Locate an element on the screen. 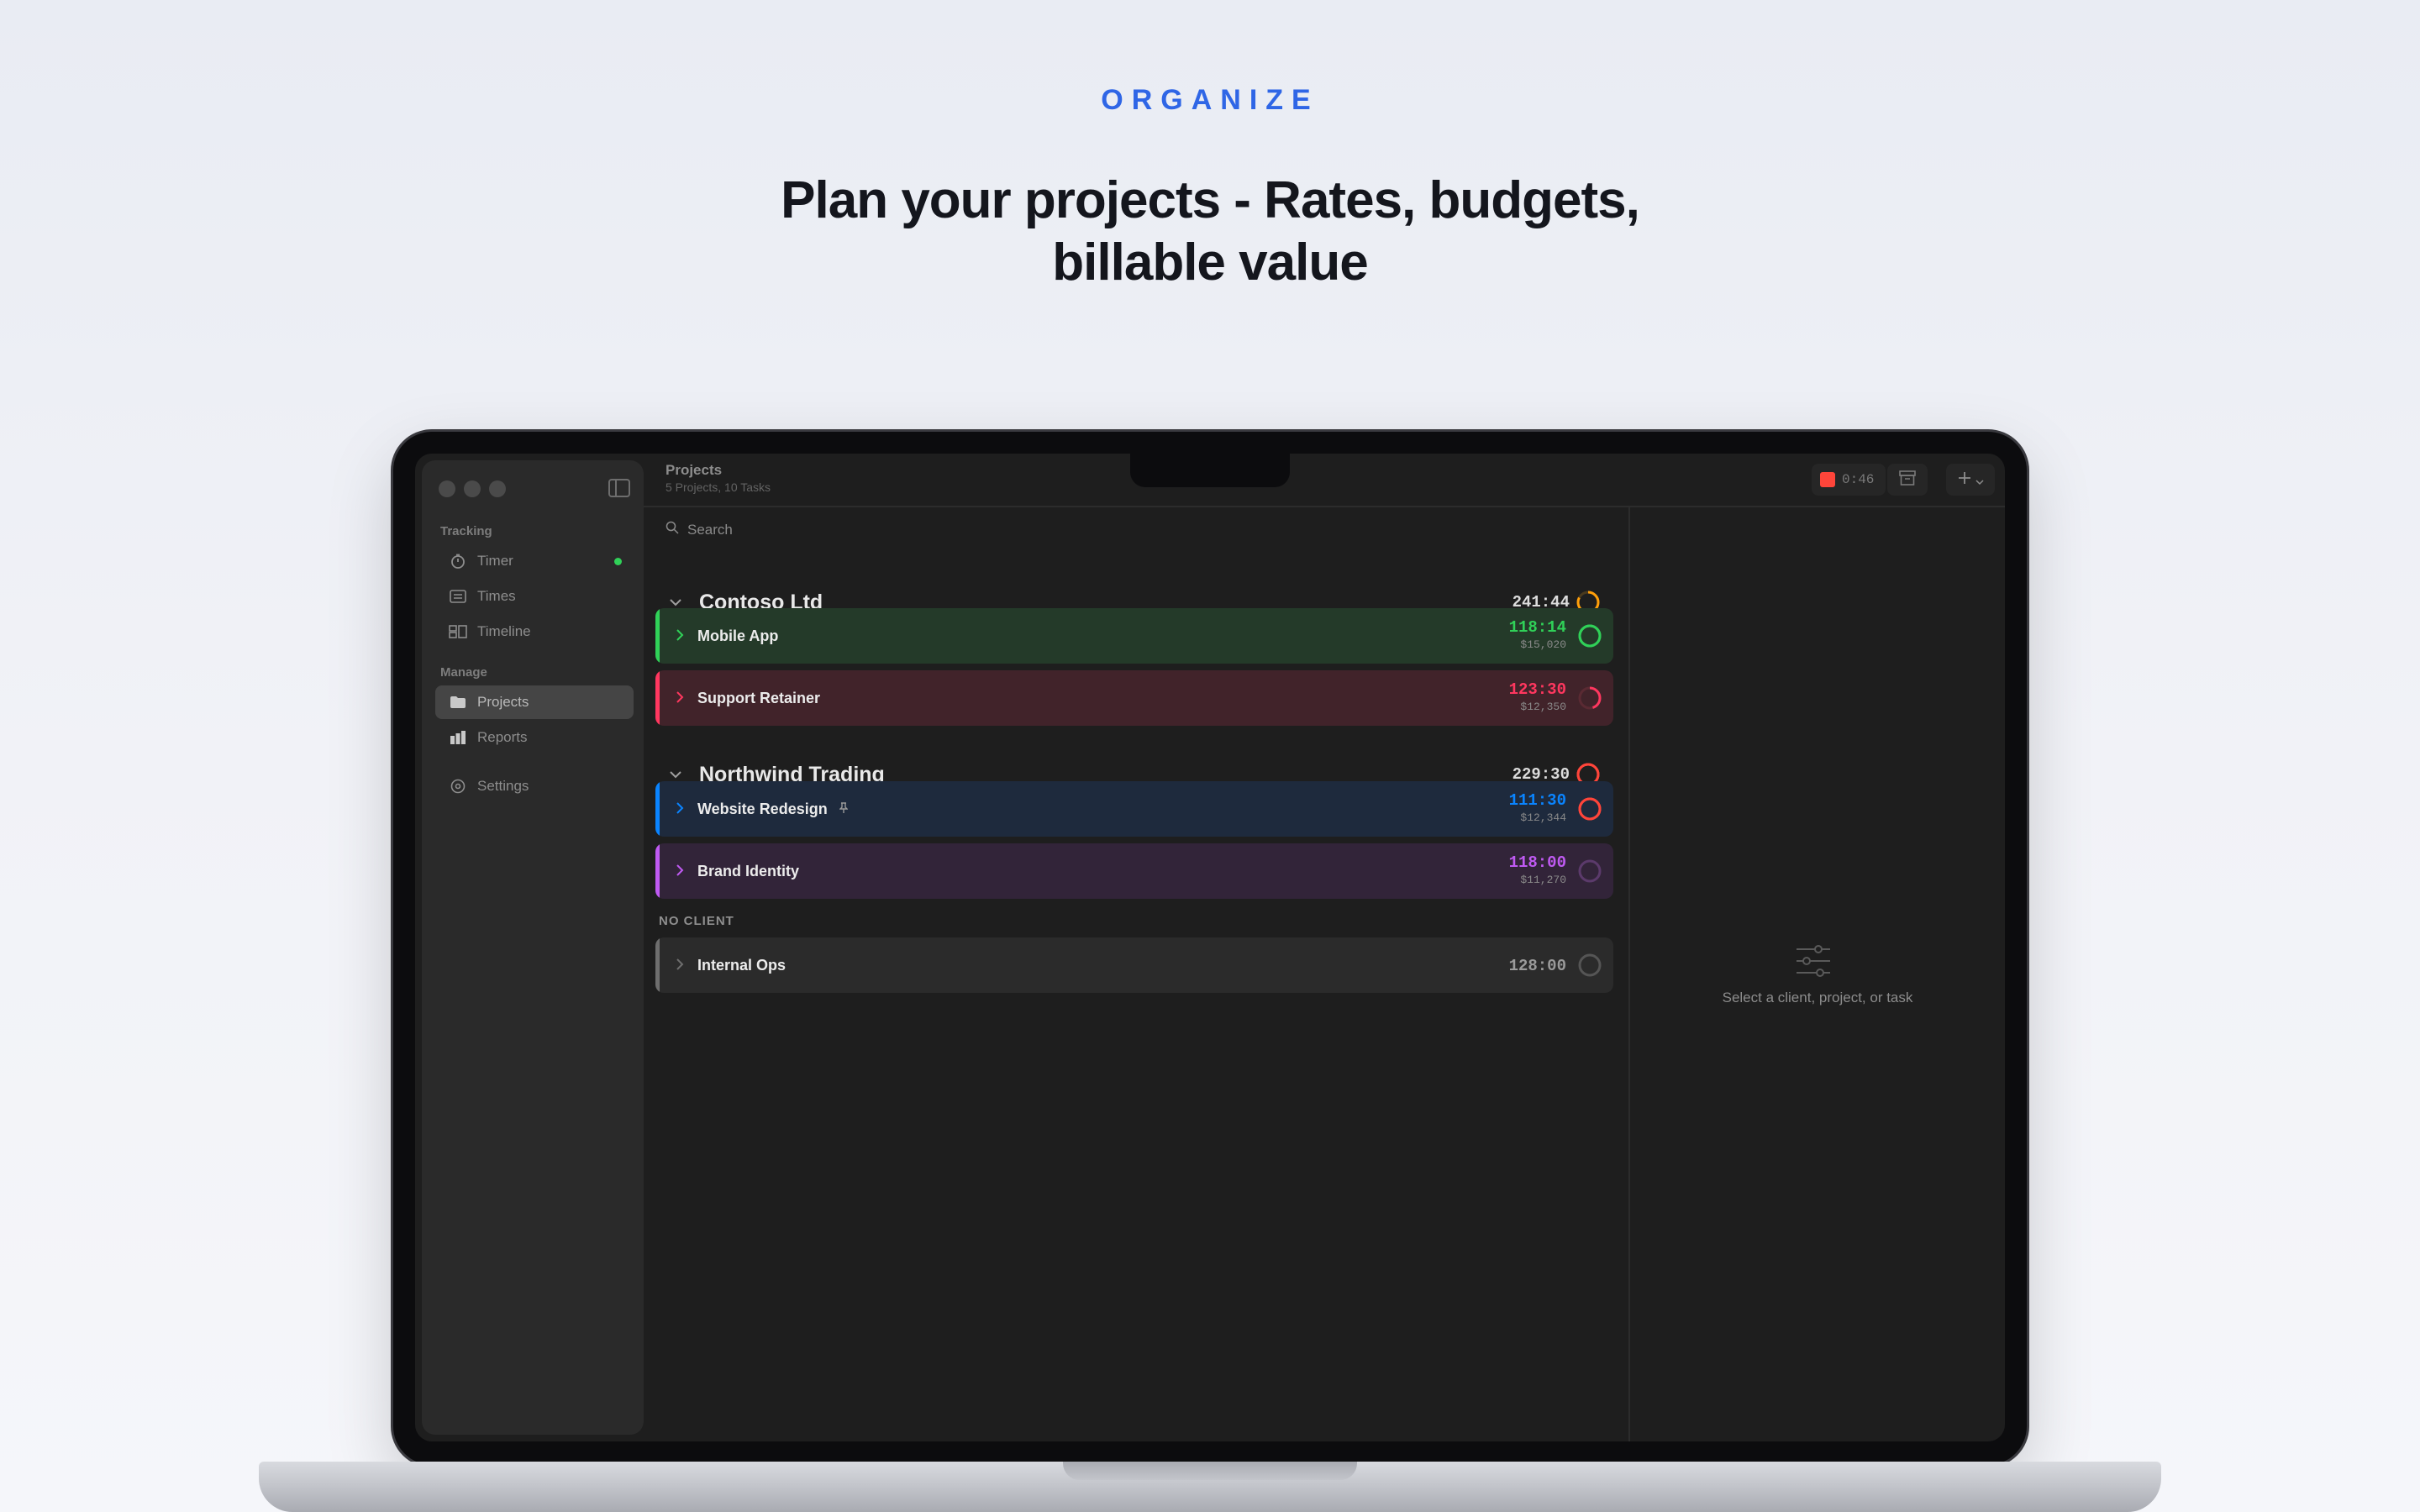 This screenshot has height=1512, width=2420. times-list-icon is located at coordinates (458, 596).